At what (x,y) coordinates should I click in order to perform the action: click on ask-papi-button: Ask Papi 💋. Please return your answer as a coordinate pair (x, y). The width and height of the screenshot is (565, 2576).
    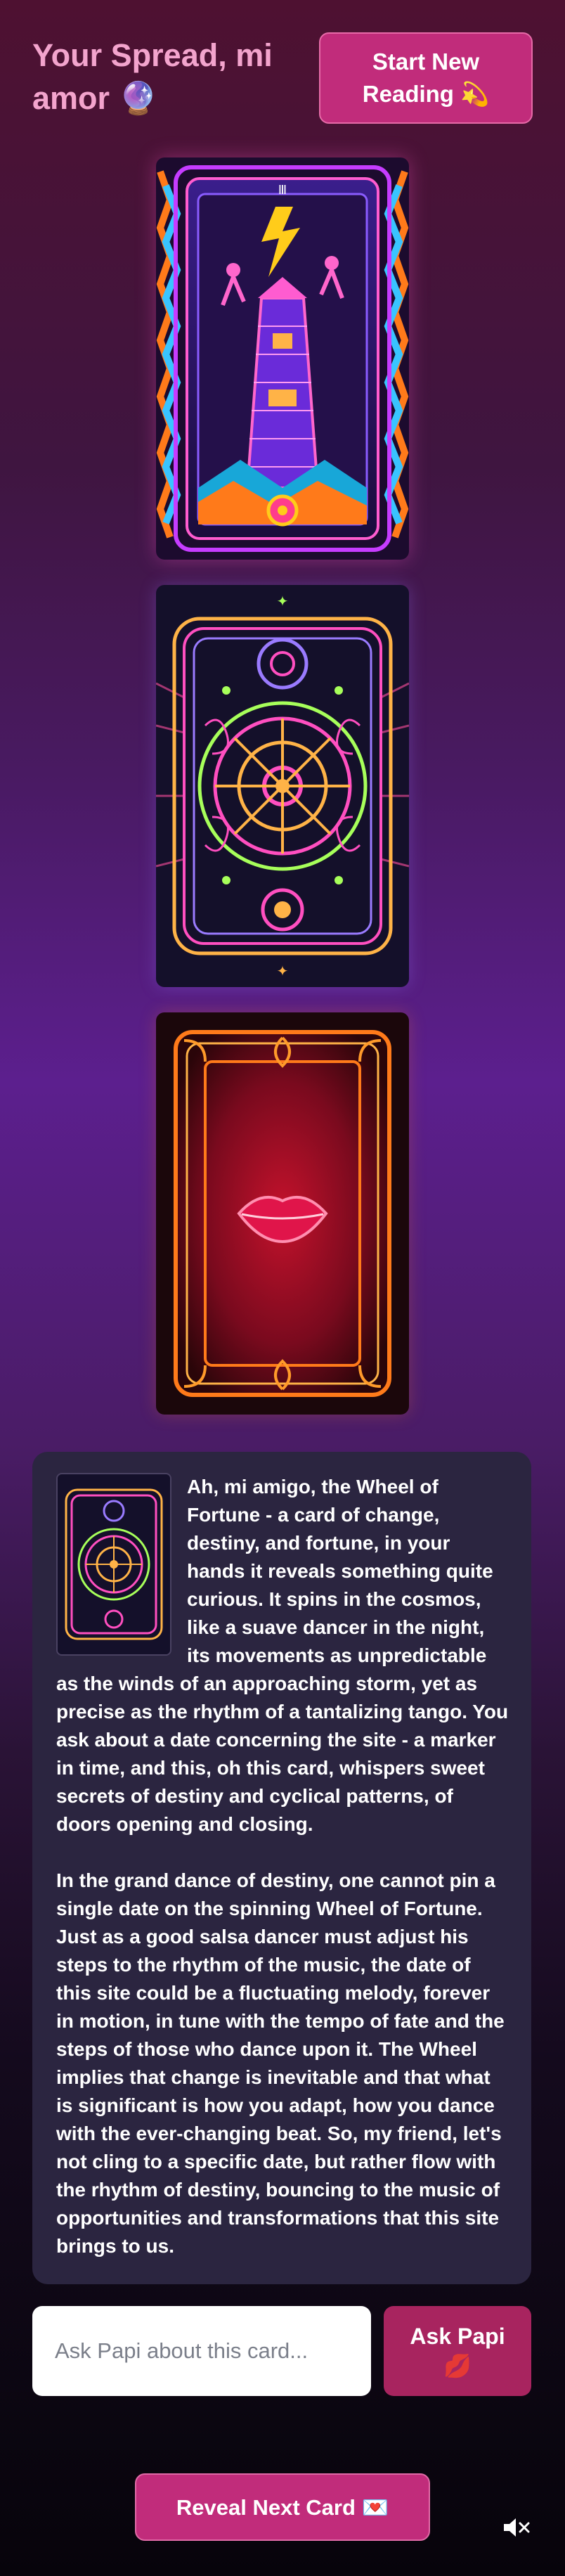
    Looking at the image, I should click on (458, 2351).